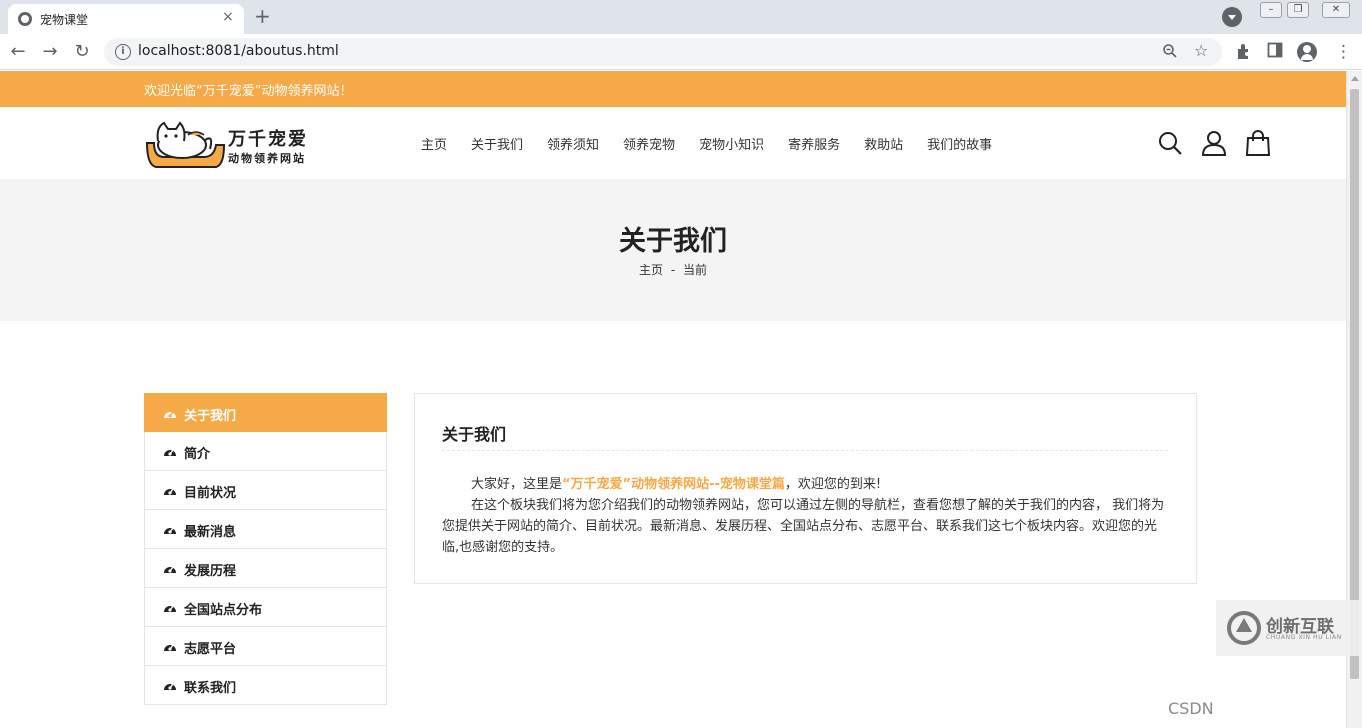 The width and height of the screenshot is (1362, 728). What do you see at coordinates (673, 89) in the screenshot?
I see `welcome-bar: 欢迎光临“万千宠爱”动物领养网站！` at bounding box center [673, 89].